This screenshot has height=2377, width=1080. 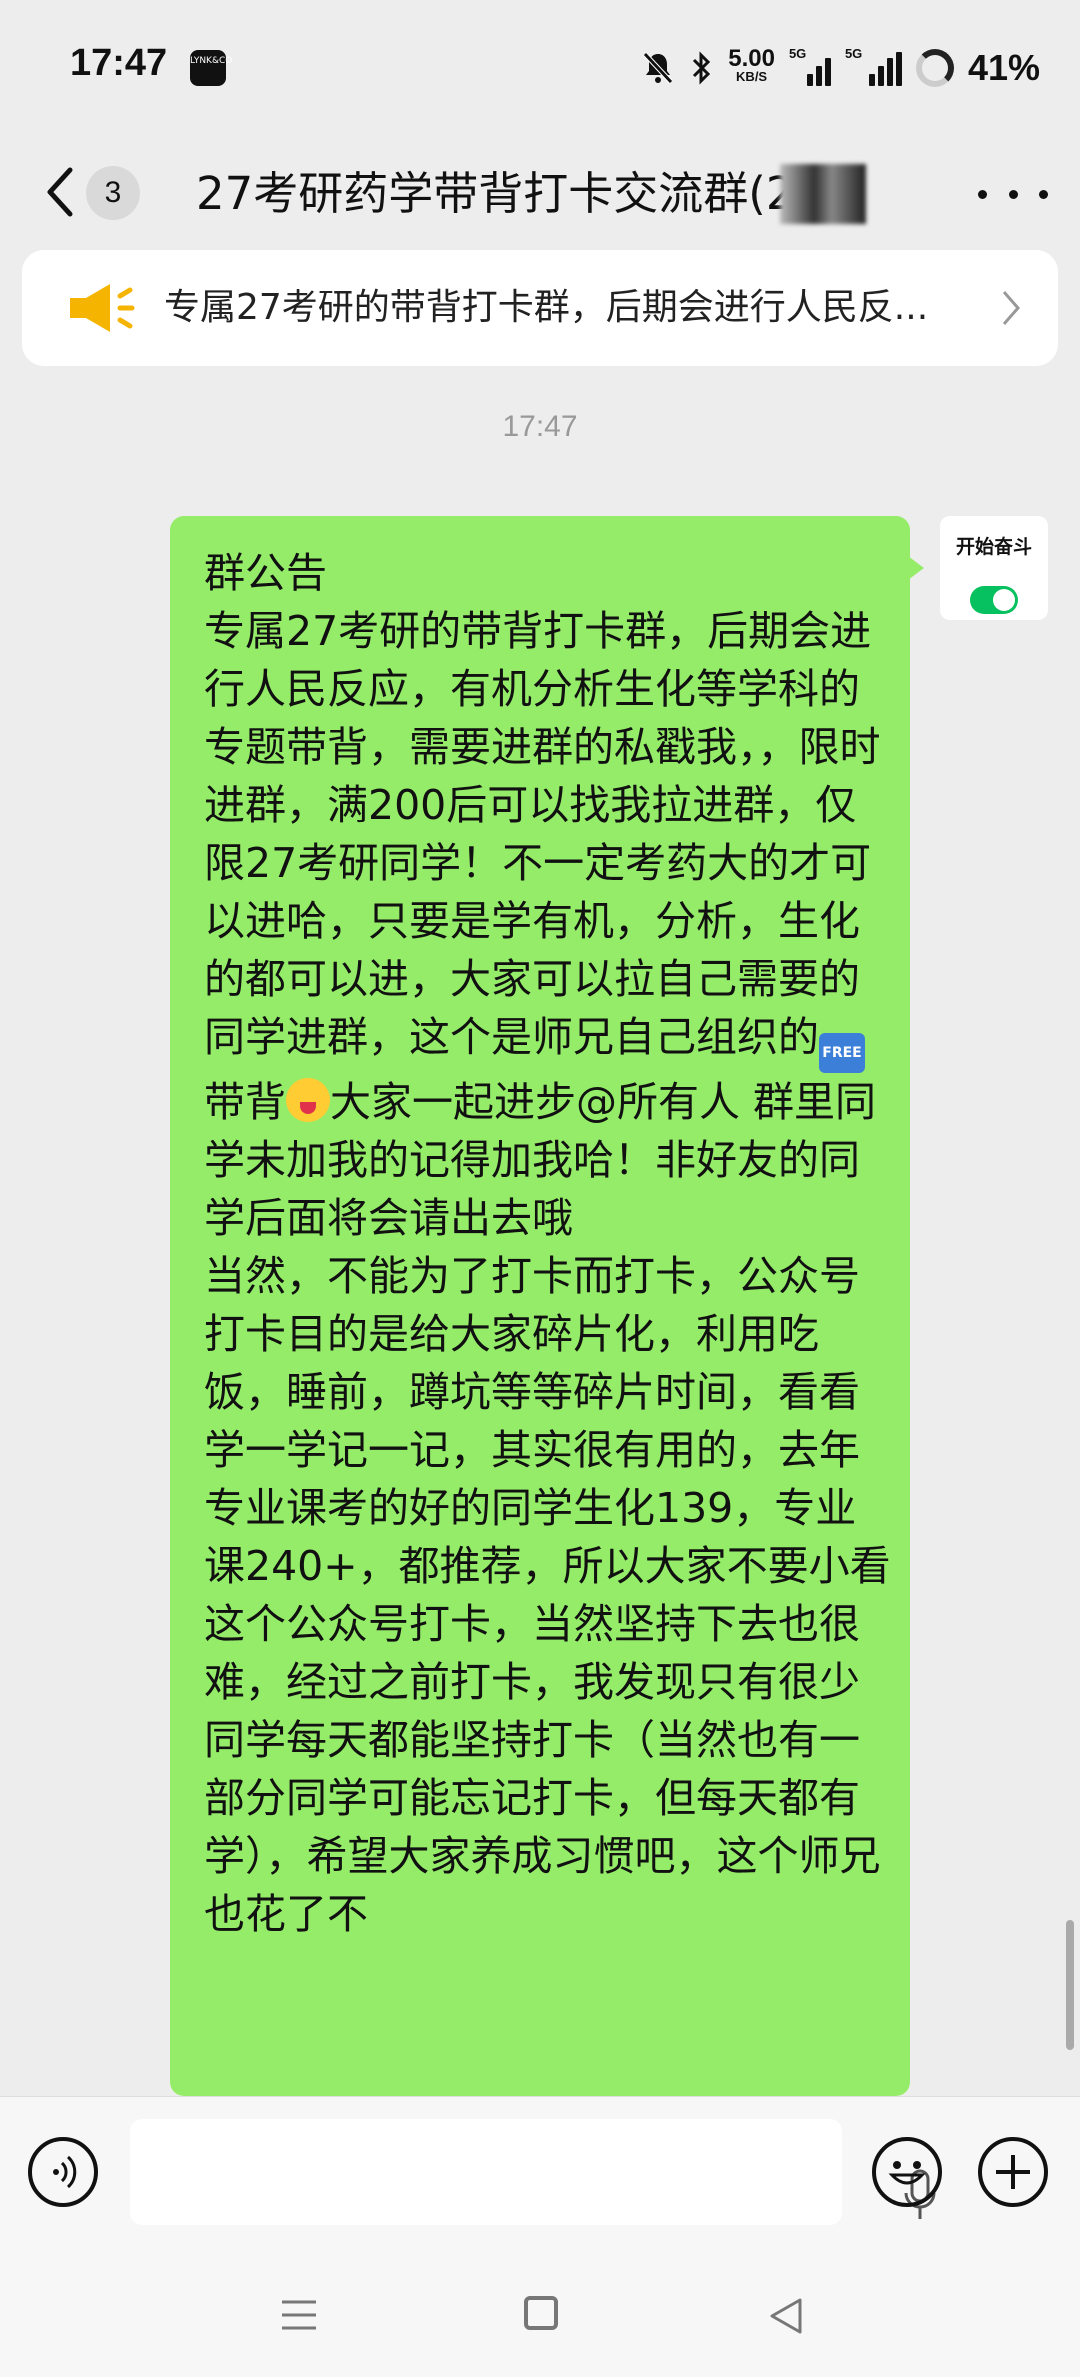 What do you see at coordinates (119, 63) in the screenshot?
I see `status-time: 17:47` at bounding box center [119, 63].